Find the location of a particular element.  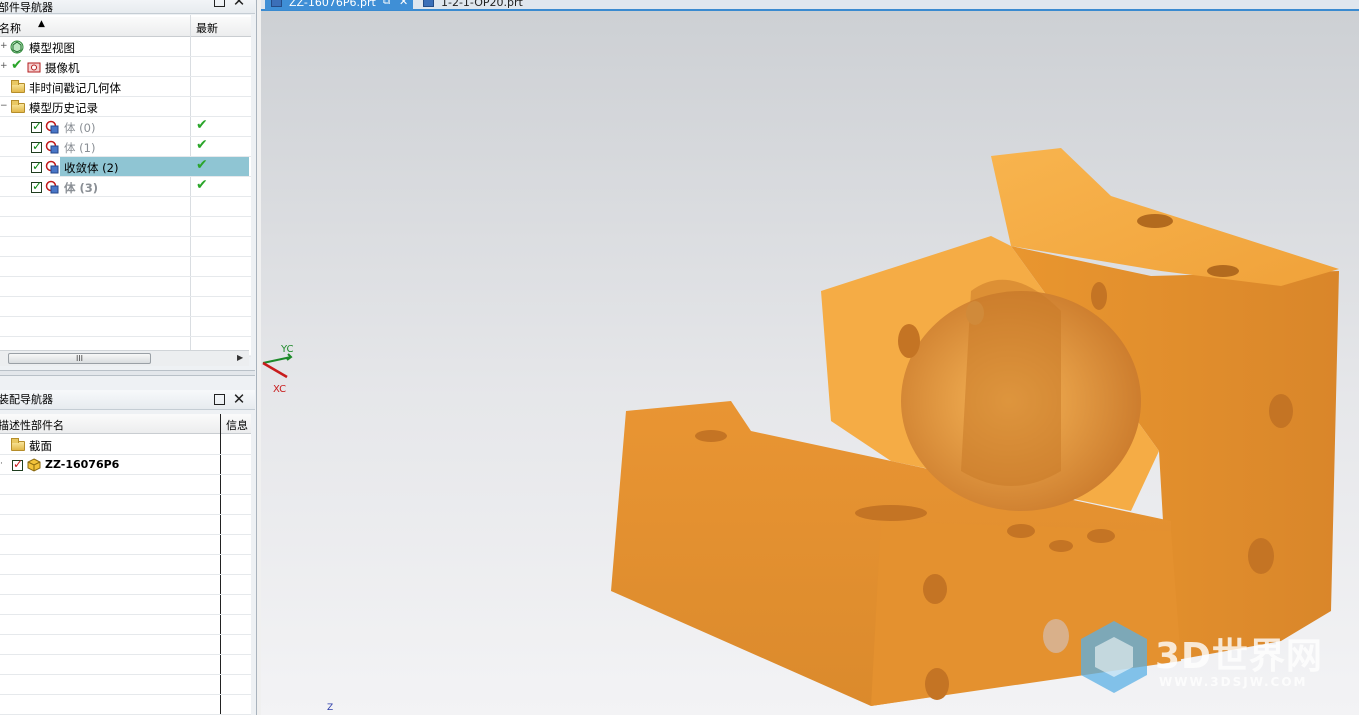

close-tab-icon: ✕ is located at coordinates (403, 4).